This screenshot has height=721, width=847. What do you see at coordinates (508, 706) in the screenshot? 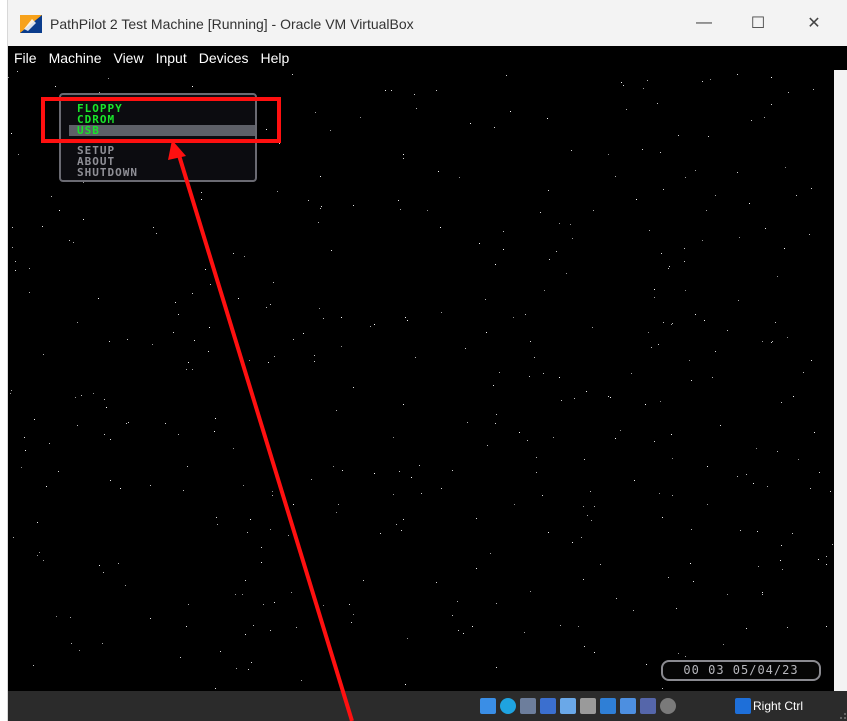
I see `optical-drive-icon` at bounding box center [508, 706].